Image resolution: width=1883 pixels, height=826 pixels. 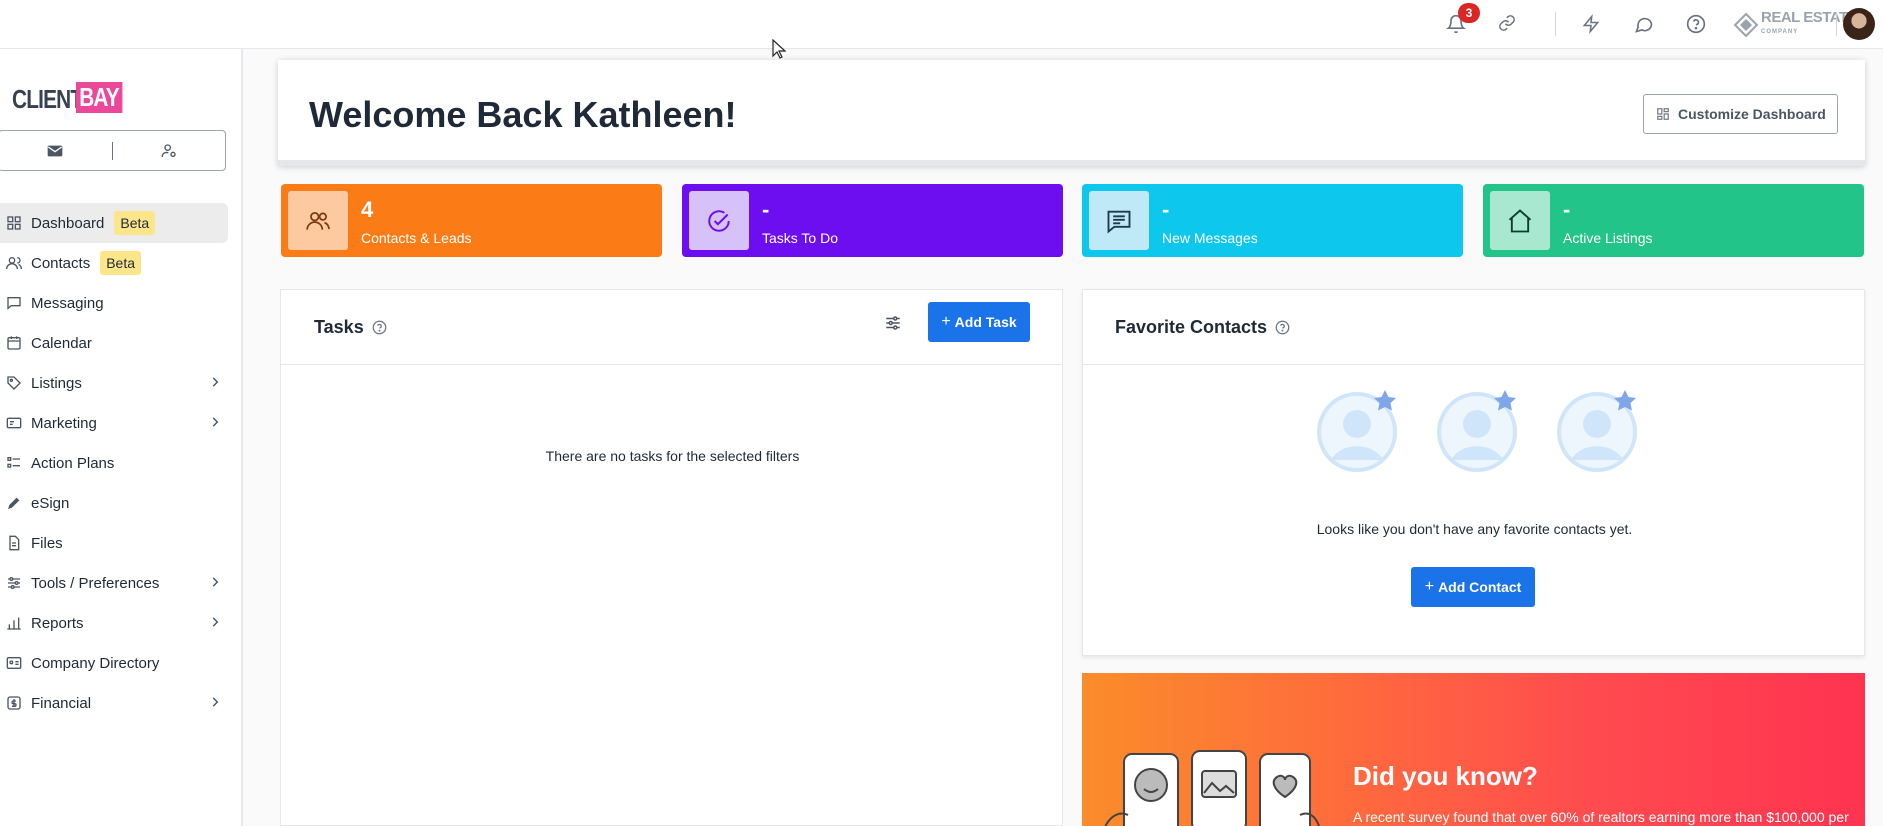 What do you see at coordinates (872, 220) in the screenshot?
I see `stat-card-tasks: - Tasks To Do` at bounding box center [872, 220].